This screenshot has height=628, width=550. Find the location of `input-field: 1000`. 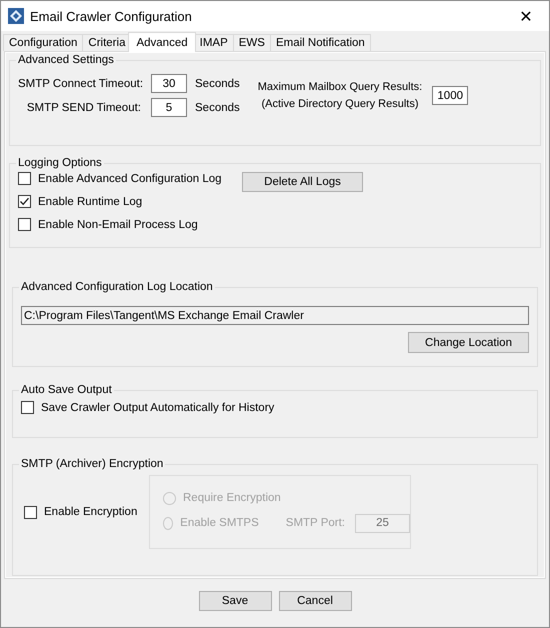

input-field: 1000 is located at coordinates (450, 95).